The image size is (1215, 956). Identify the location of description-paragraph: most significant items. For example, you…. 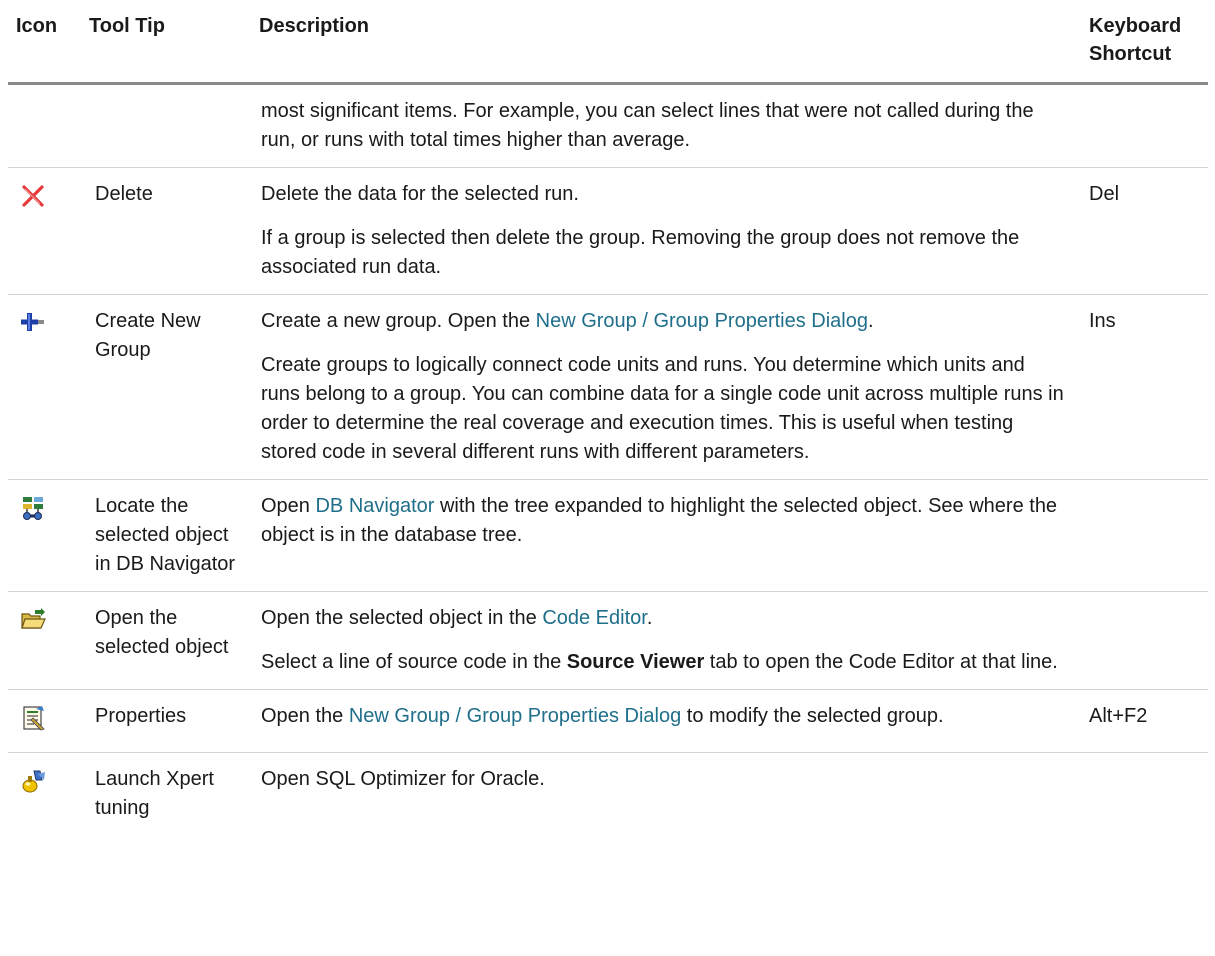
(647, 125).